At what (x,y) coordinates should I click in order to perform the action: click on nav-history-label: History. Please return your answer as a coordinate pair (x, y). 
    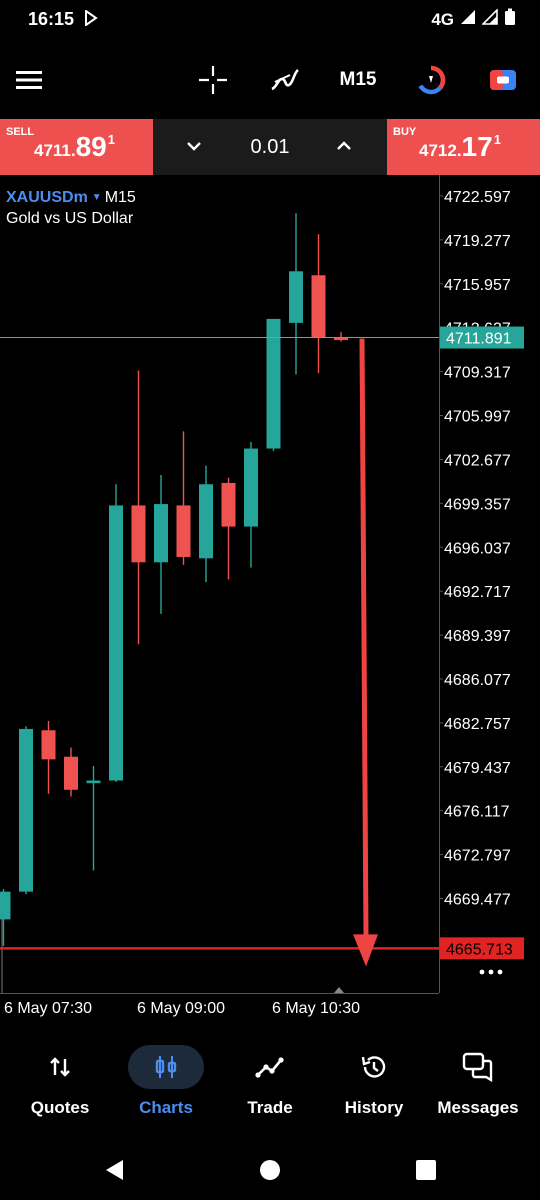
    Looking at the image, I should click on (374, 1107).